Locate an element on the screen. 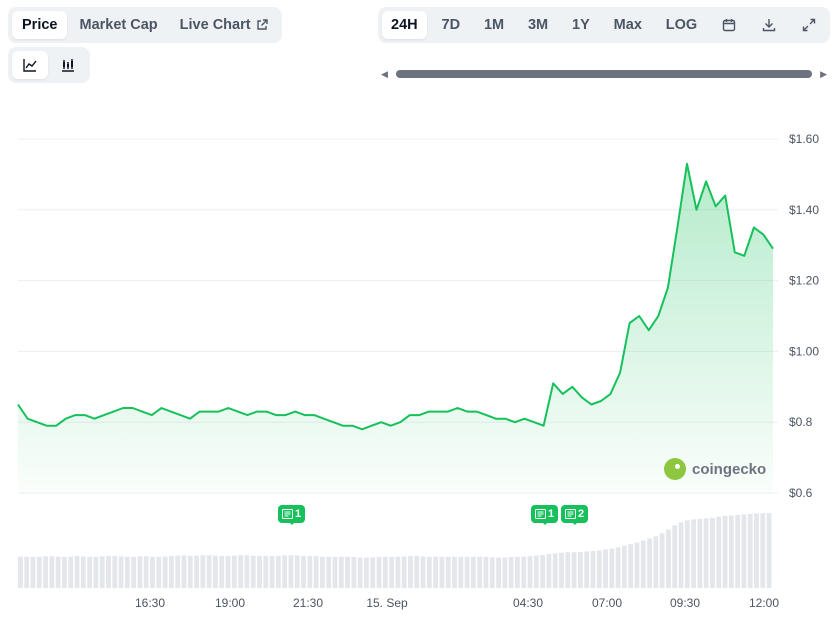  x-tick-label: 16:30 is located at coordinates (150, 603).